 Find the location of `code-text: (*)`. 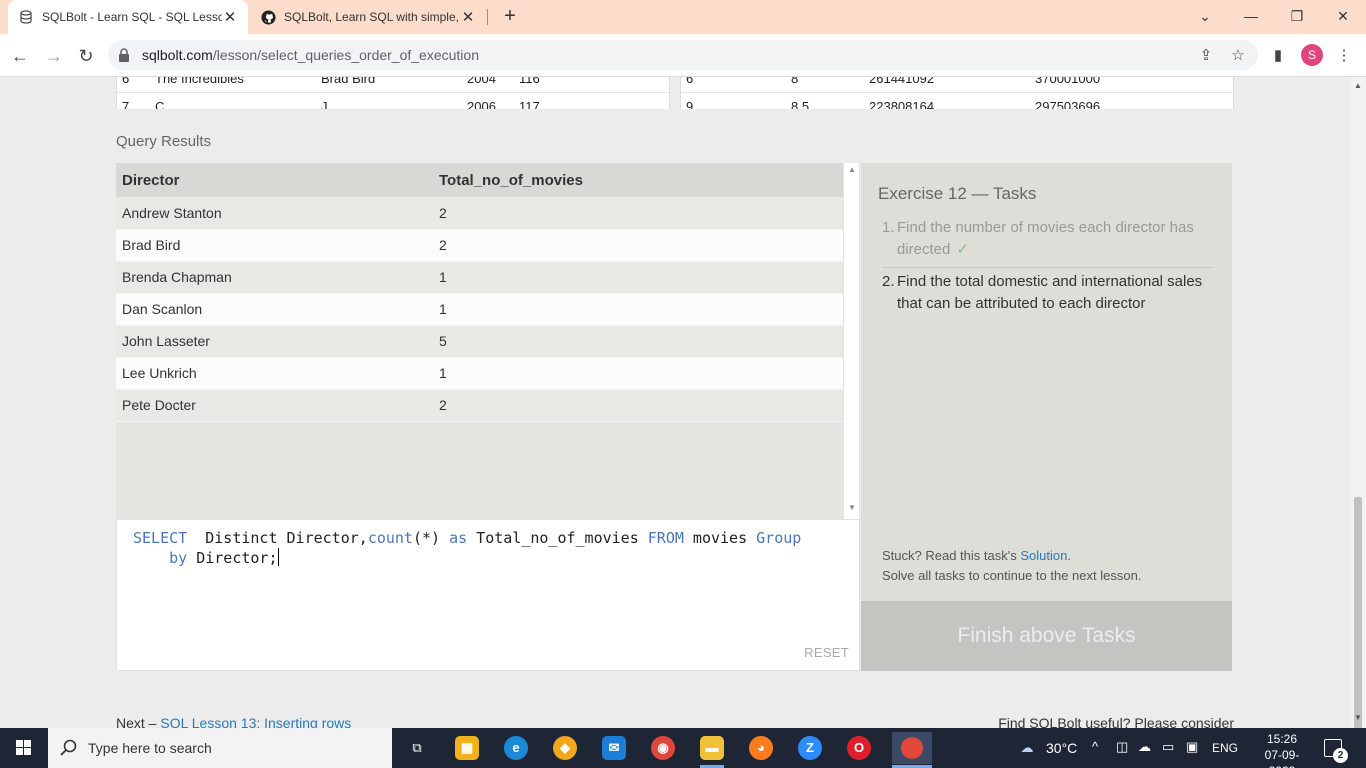

code-text: (*) is located at coordinates (431, 538).